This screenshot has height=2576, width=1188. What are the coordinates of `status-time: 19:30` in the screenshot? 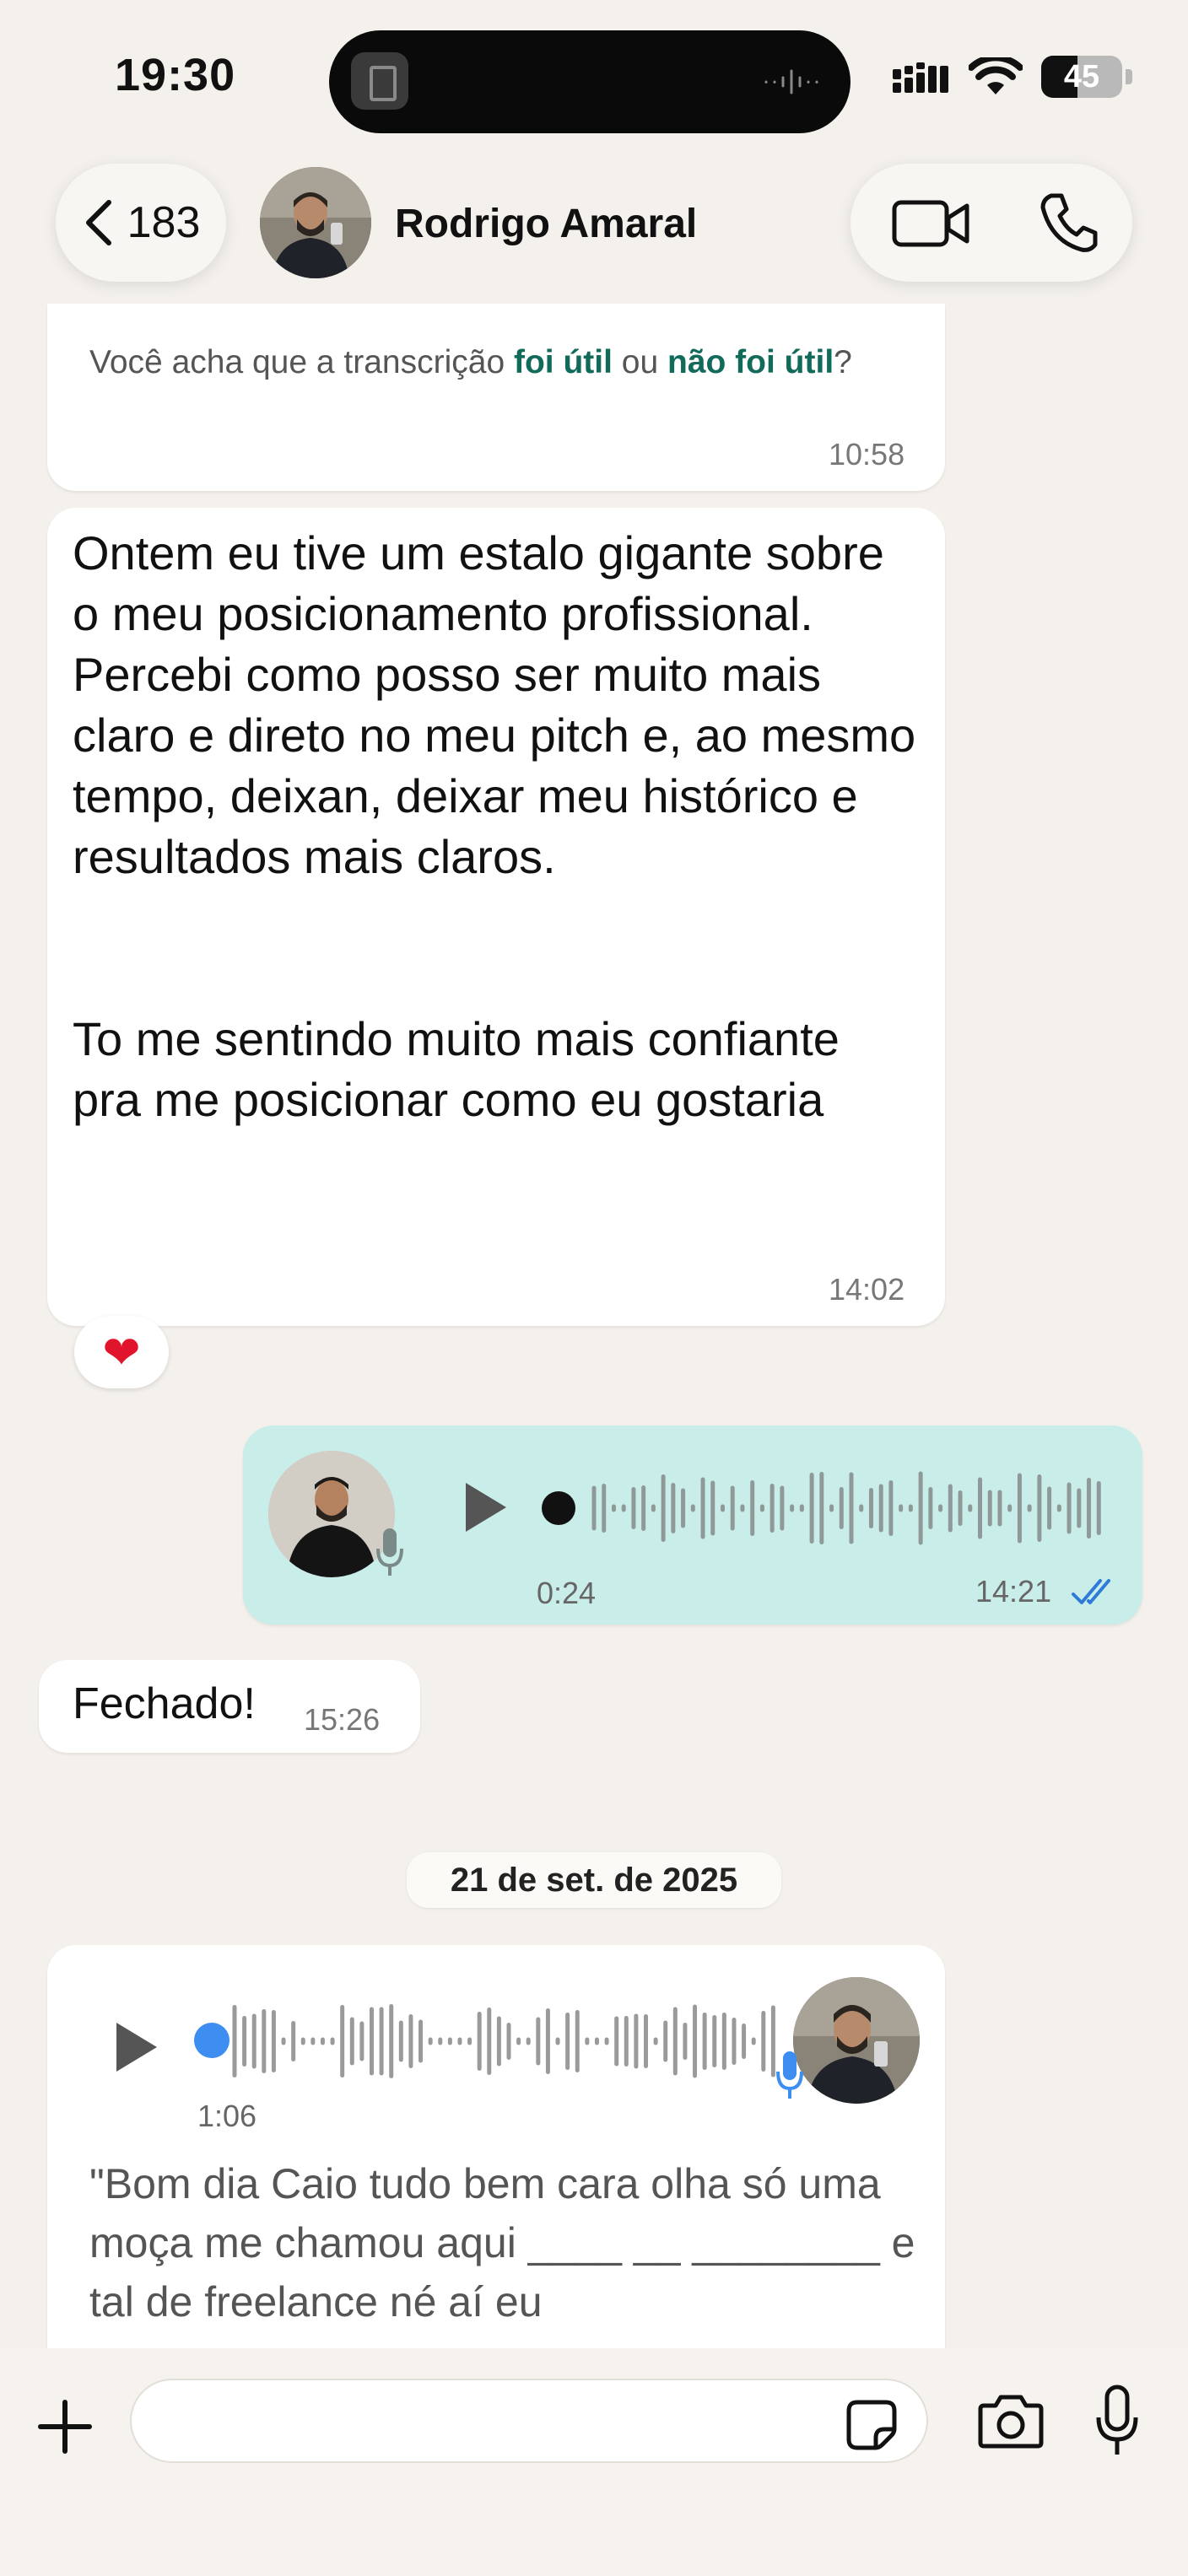 It's located at (175, 75).